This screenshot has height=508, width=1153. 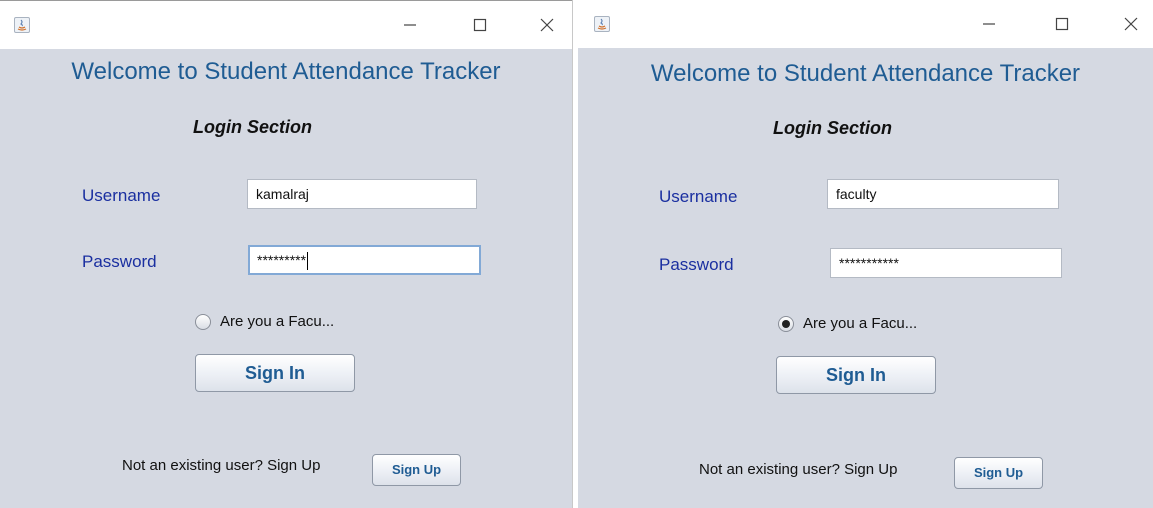 What do you see at coordinates (869, 263) in the screenshot?
I see `password-value: ***********` at bounding box center [869, 263].